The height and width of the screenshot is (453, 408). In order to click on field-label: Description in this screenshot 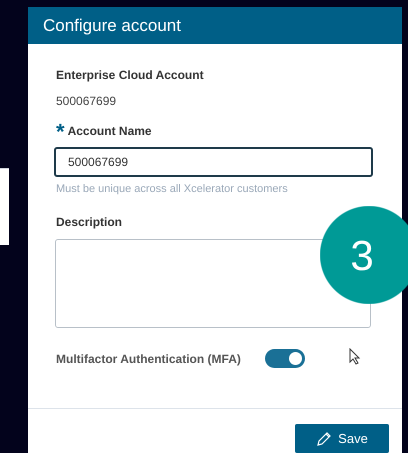, I will do `click(89, 222)`.